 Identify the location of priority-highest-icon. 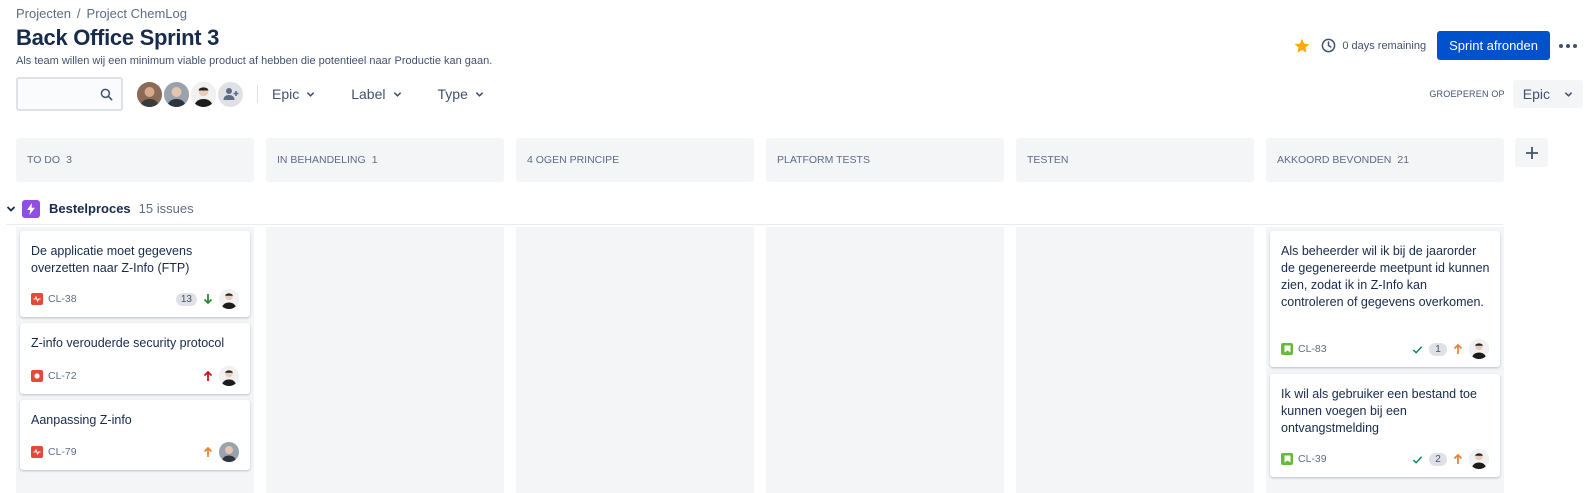
(208, 375).